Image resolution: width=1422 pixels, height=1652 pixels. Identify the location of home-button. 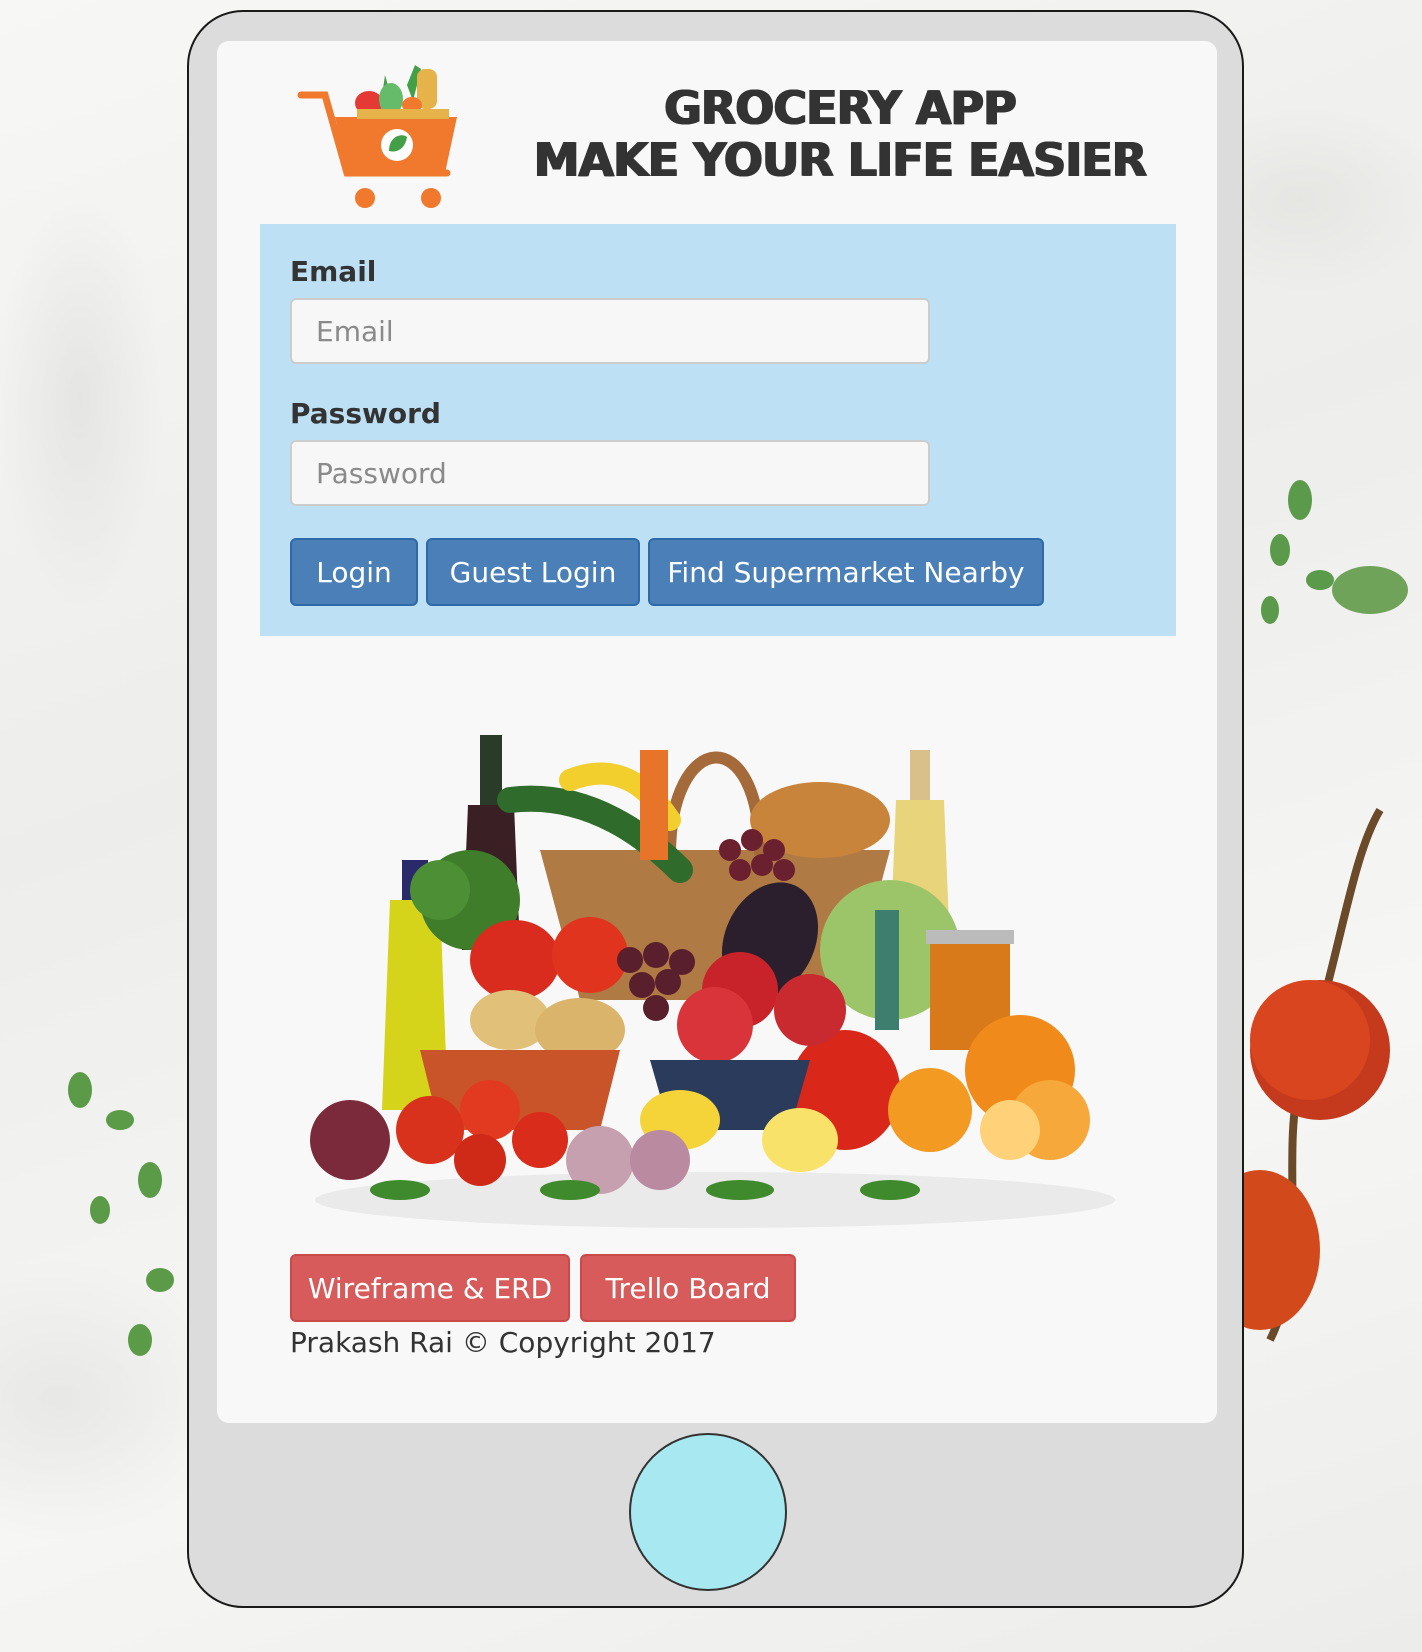
(708, 1512).